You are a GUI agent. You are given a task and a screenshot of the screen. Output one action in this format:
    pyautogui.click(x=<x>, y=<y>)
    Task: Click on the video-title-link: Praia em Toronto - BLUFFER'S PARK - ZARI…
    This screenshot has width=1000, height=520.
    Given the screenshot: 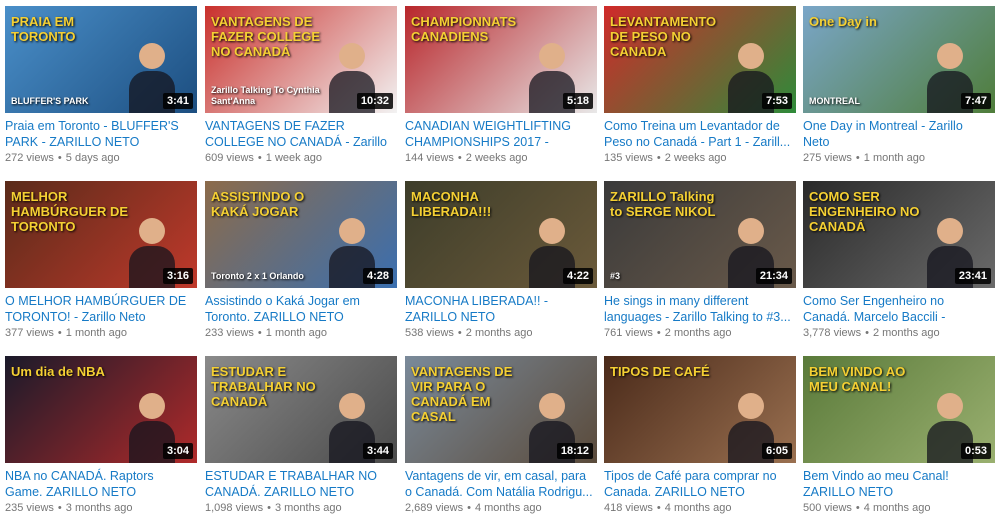 What is the action you would take?
    pyautogui.click(x=101, y=134)
    